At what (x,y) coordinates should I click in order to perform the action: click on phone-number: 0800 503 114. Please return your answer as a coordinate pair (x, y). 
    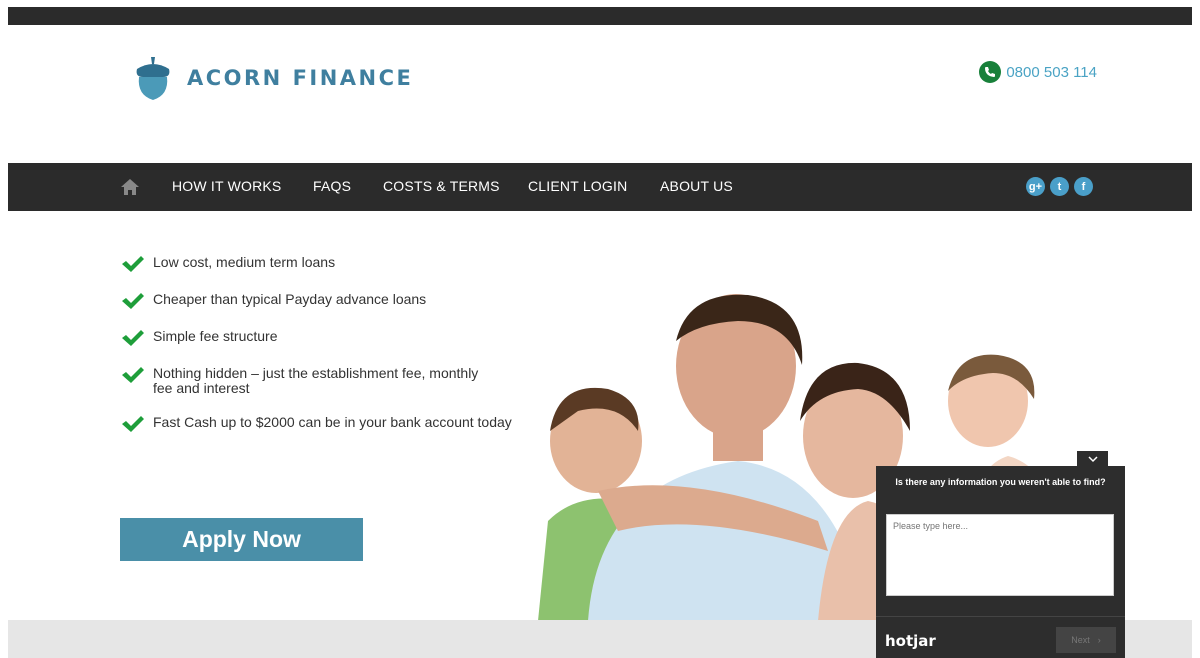
    Looking at the image, I should click on (1051, 72).